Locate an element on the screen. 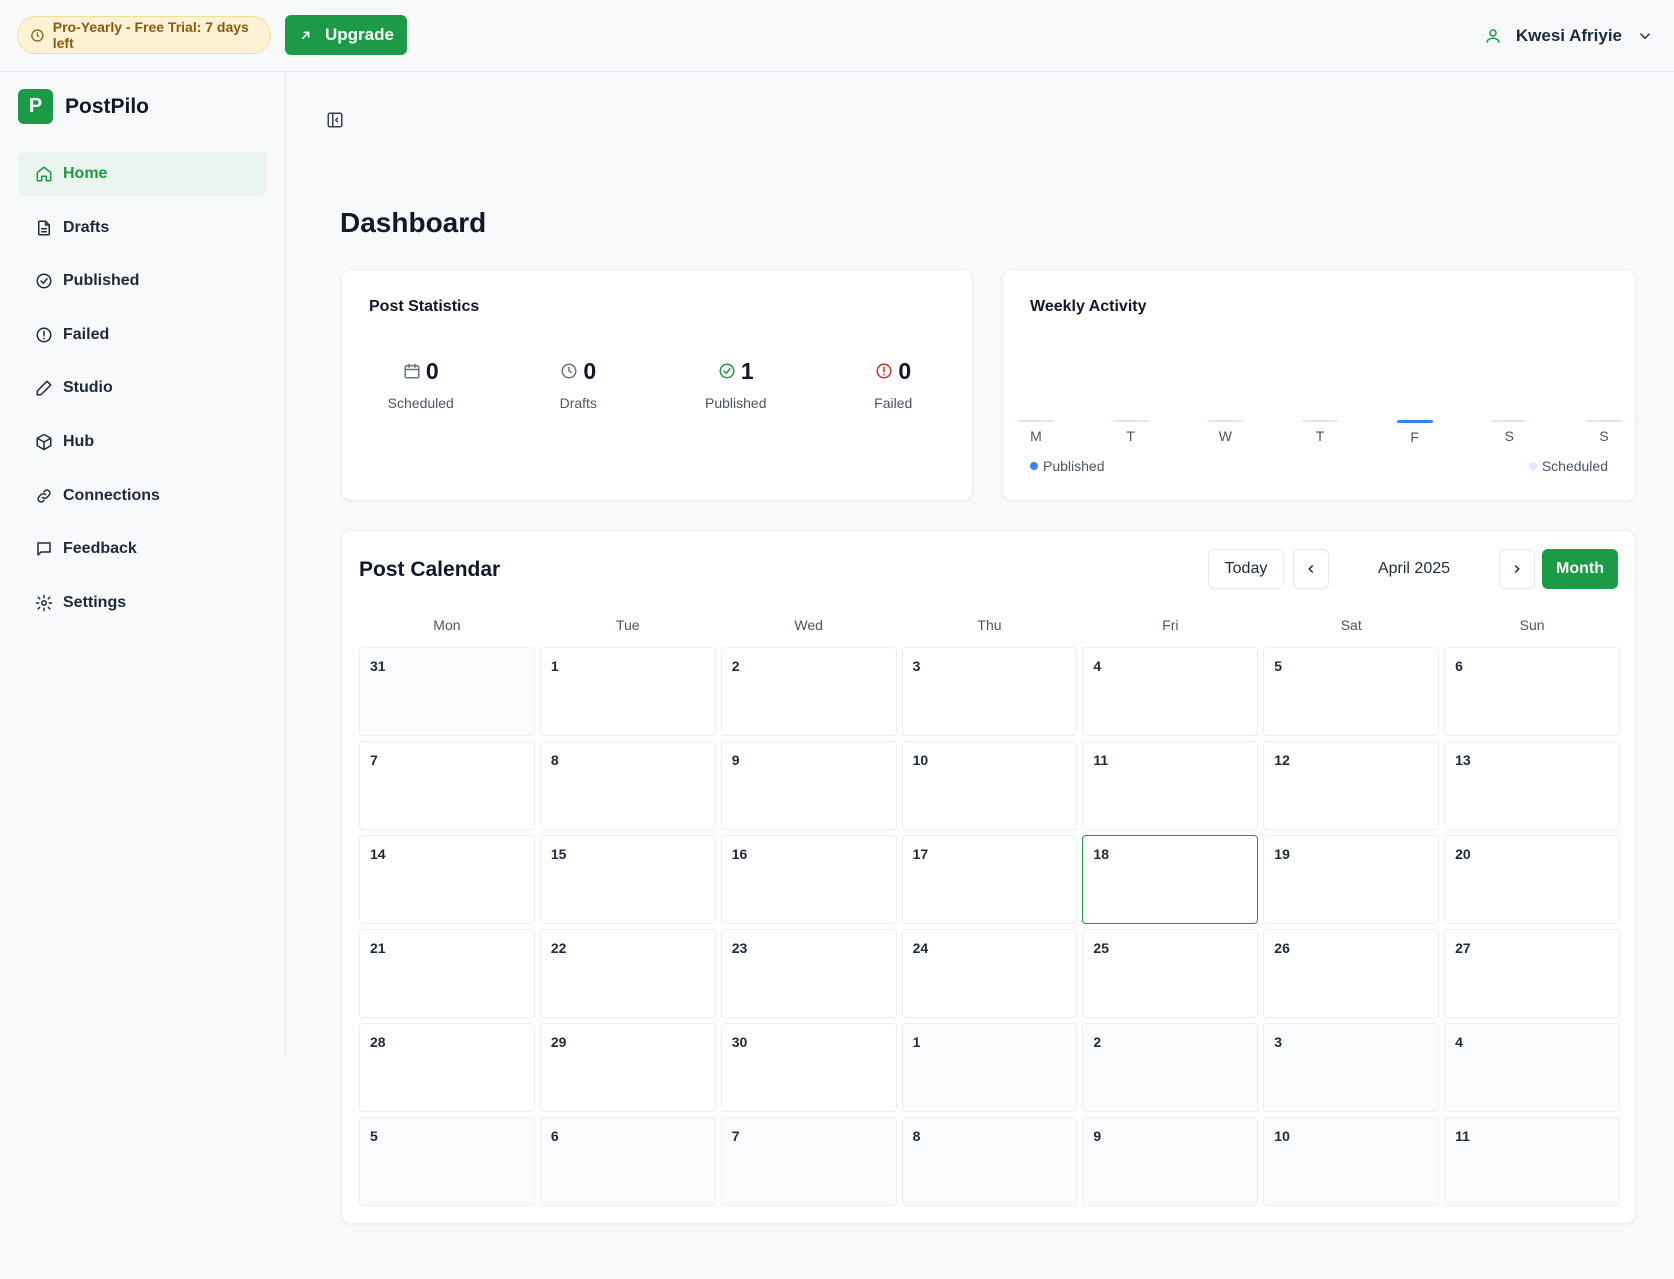 The width and height of the screenshot is (1674, 1279). post-statistics-title: Post Statistics is located at coordinates (424, 306).